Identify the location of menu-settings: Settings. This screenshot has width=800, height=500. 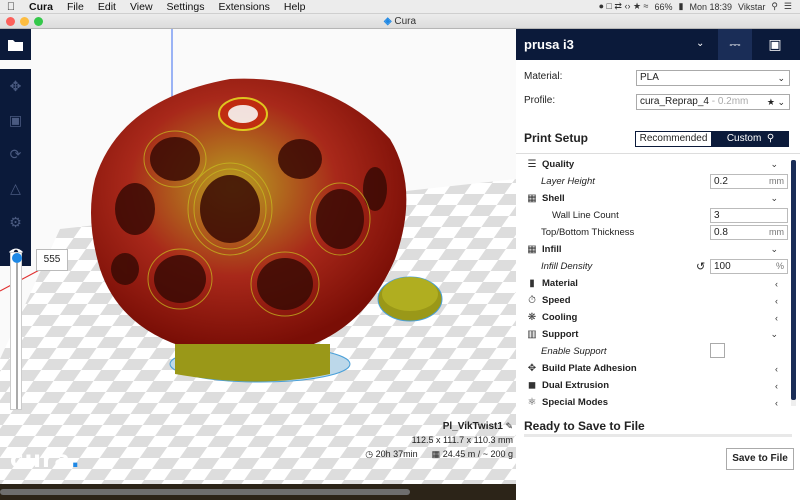
(186, 7).